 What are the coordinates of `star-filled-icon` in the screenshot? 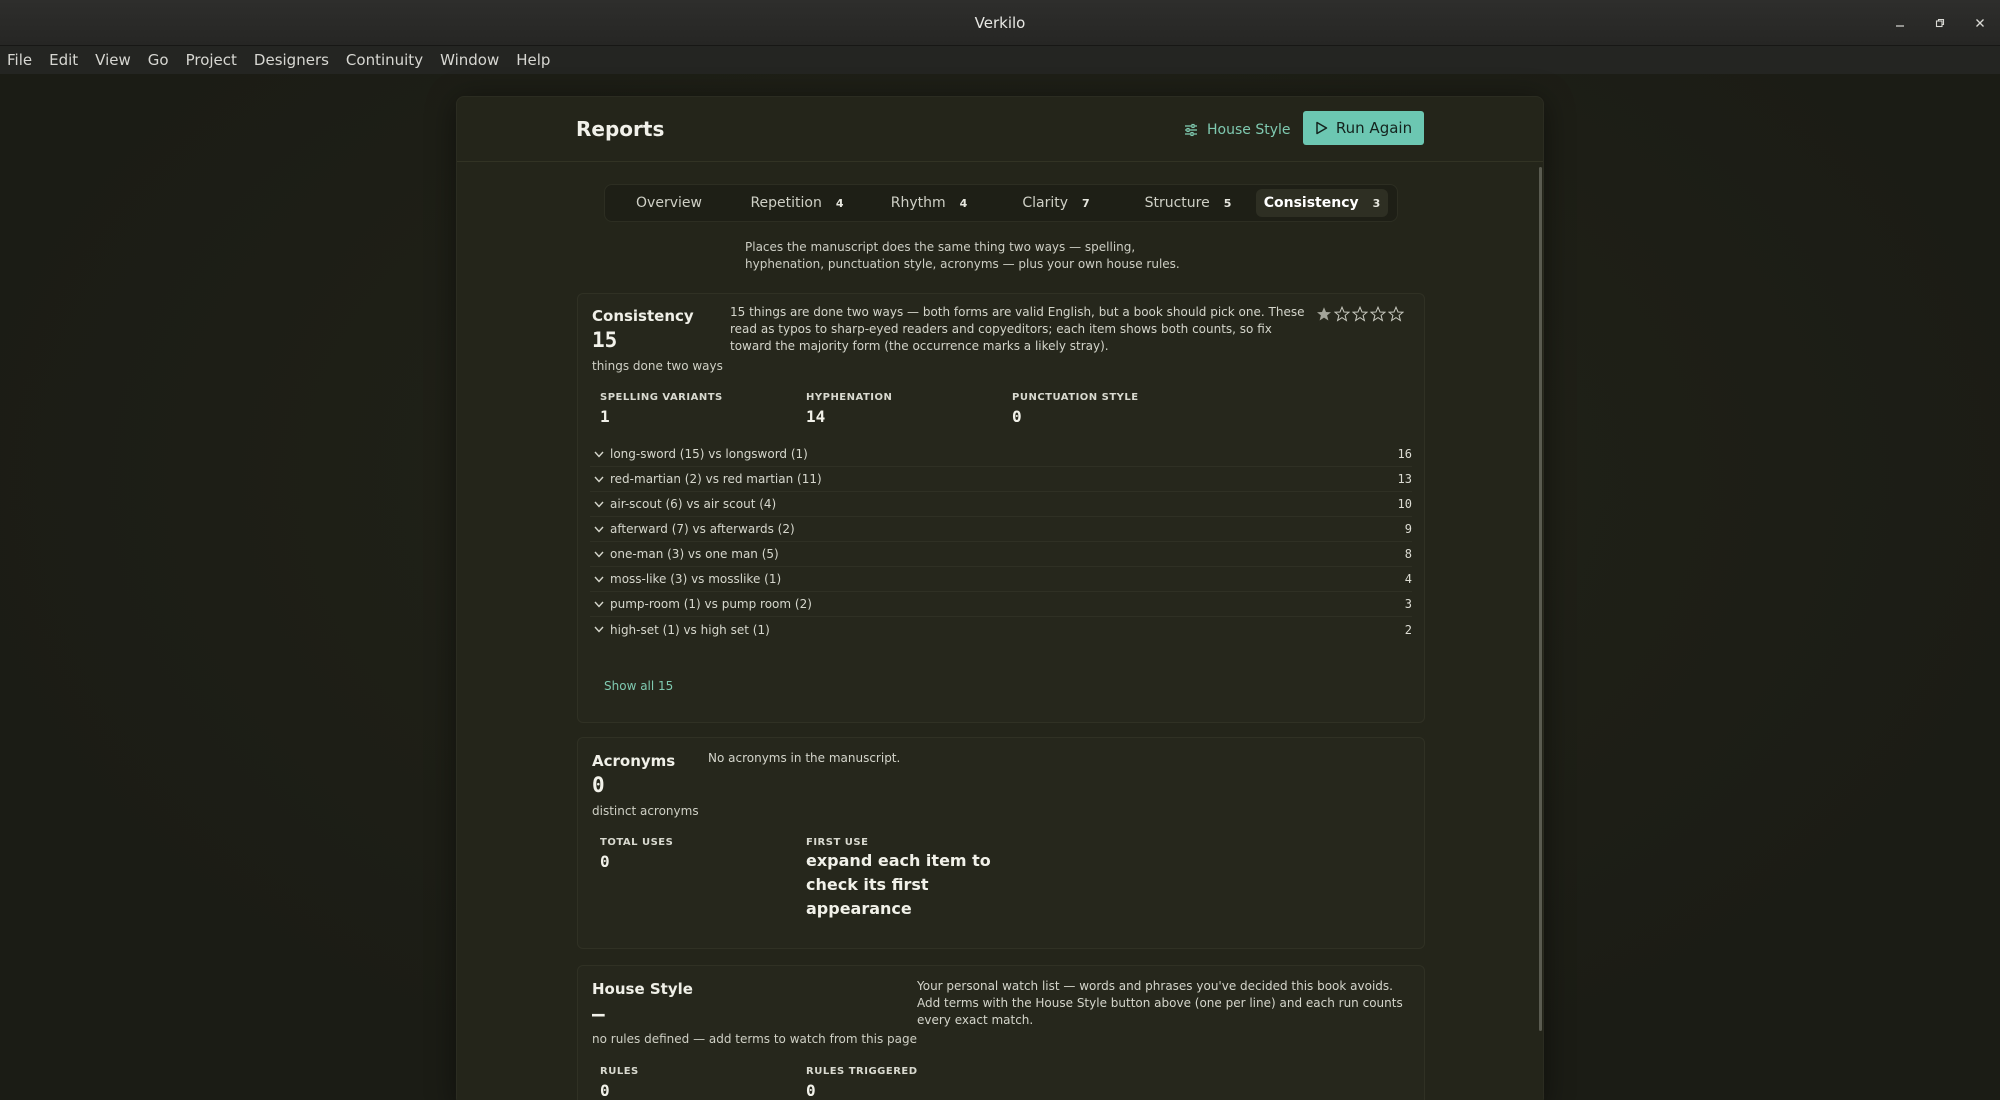 It's located at (1324, 314).